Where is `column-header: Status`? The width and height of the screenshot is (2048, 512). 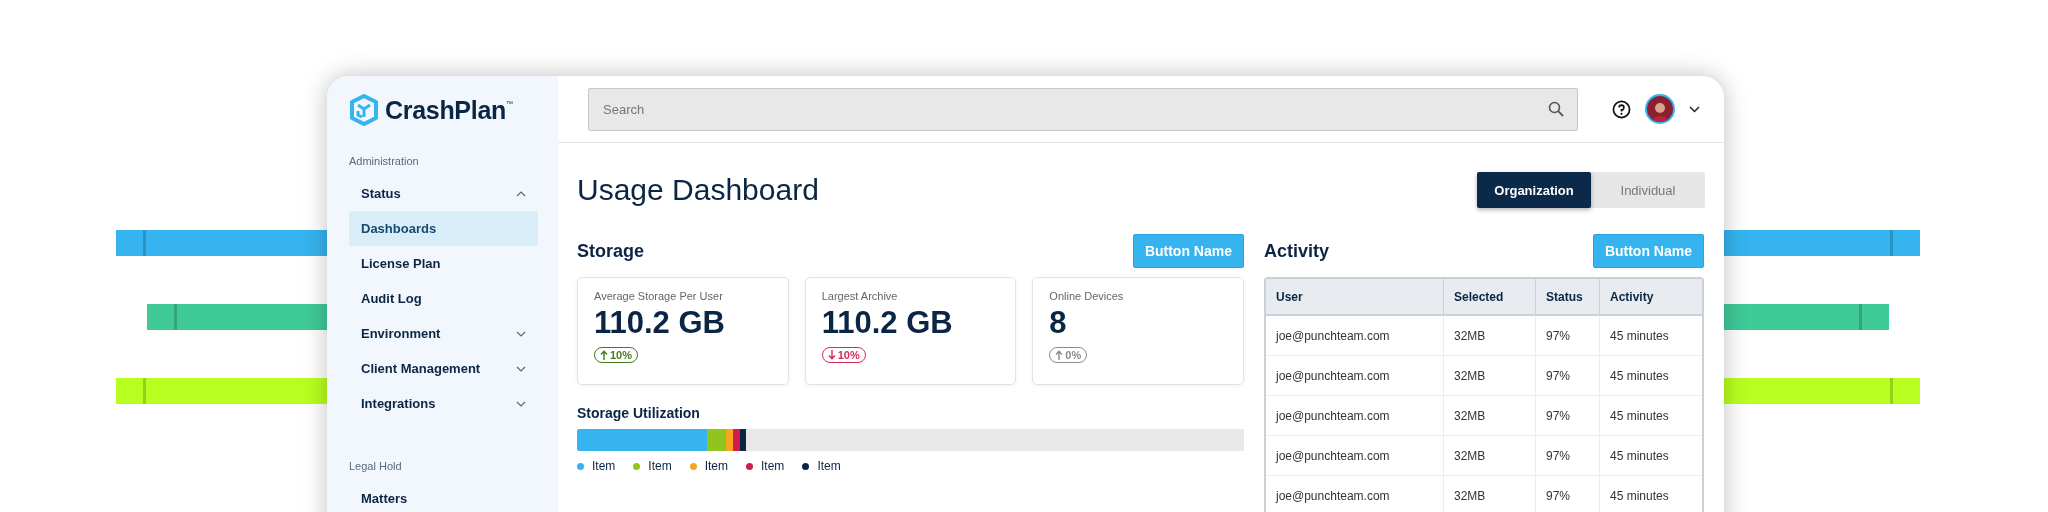
column-header: Status is located at coordinates (1568, 297).